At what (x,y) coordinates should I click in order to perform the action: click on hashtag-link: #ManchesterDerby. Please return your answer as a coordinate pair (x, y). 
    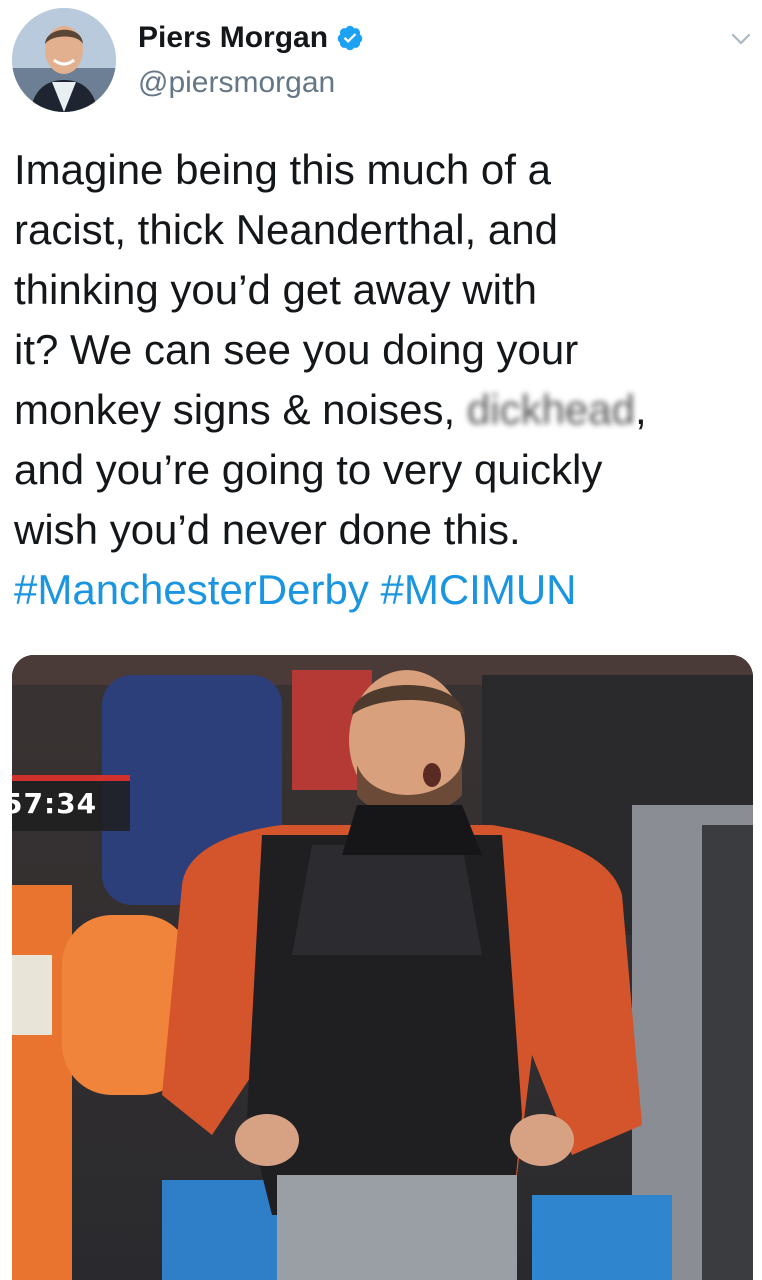
    Looking at the image, I should click on (191, 589).